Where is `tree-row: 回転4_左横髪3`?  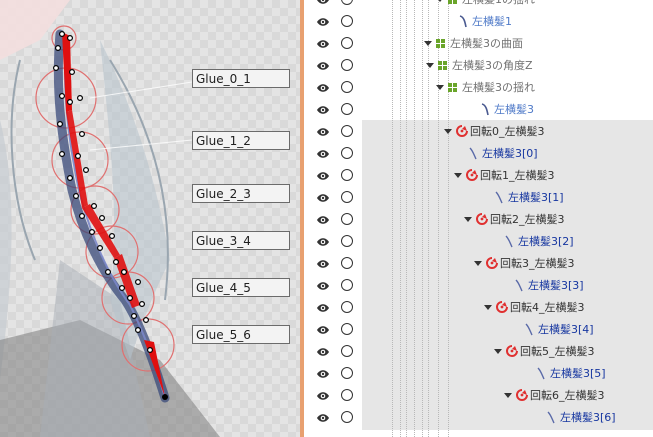 tree-row: 回転4_左横髪3 is located at coordinates (481, 308).